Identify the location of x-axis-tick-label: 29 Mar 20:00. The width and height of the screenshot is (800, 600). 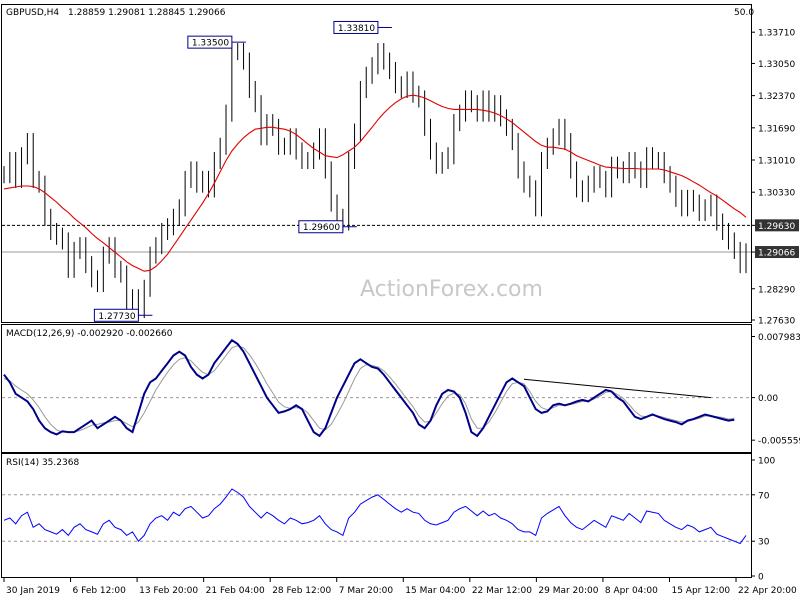
(568, 591).